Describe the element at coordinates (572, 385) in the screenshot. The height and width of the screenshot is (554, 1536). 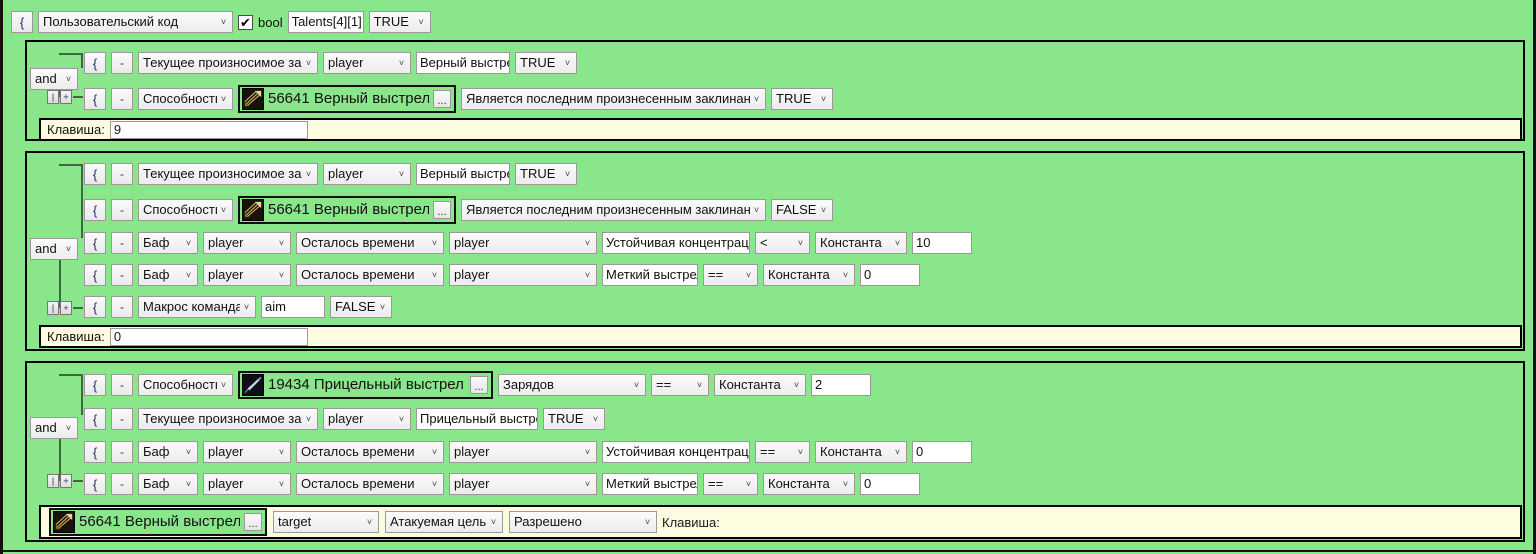
I see `spell-property-combo: Зарядов ˅` at that location.